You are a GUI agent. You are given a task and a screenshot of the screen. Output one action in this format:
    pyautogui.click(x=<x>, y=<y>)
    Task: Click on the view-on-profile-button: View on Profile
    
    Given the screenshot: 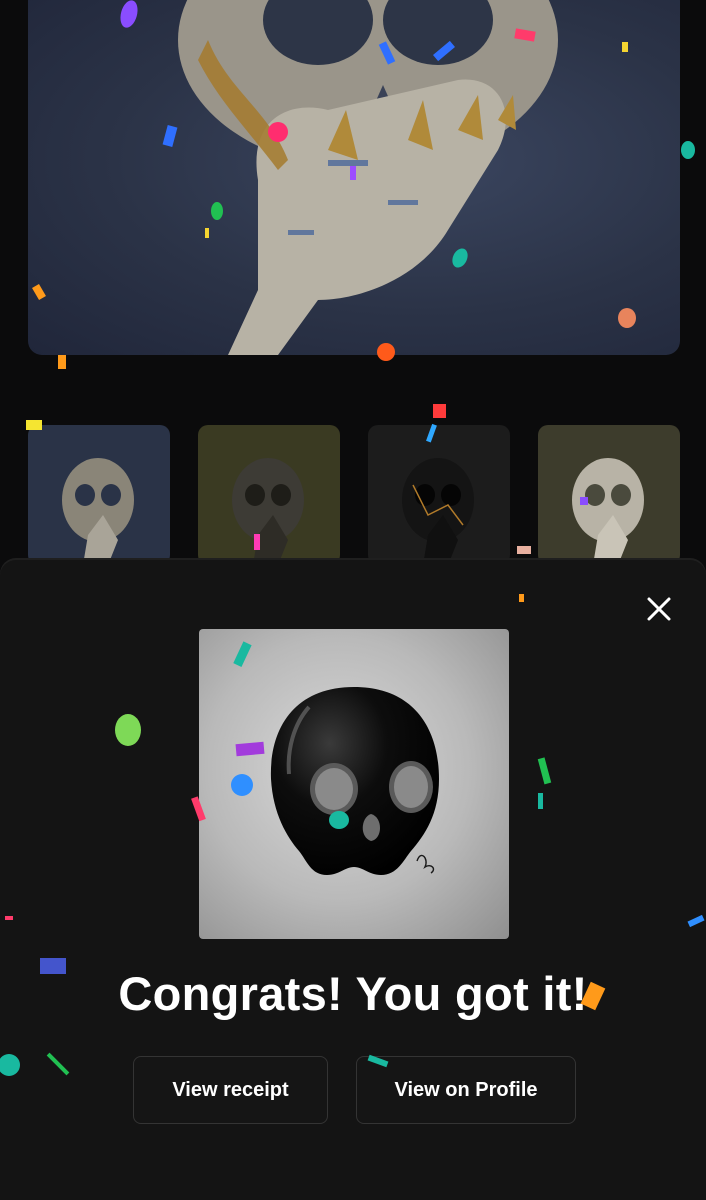 What is the action you would take?
    pyautogui.click(x=466, y=1090)
    